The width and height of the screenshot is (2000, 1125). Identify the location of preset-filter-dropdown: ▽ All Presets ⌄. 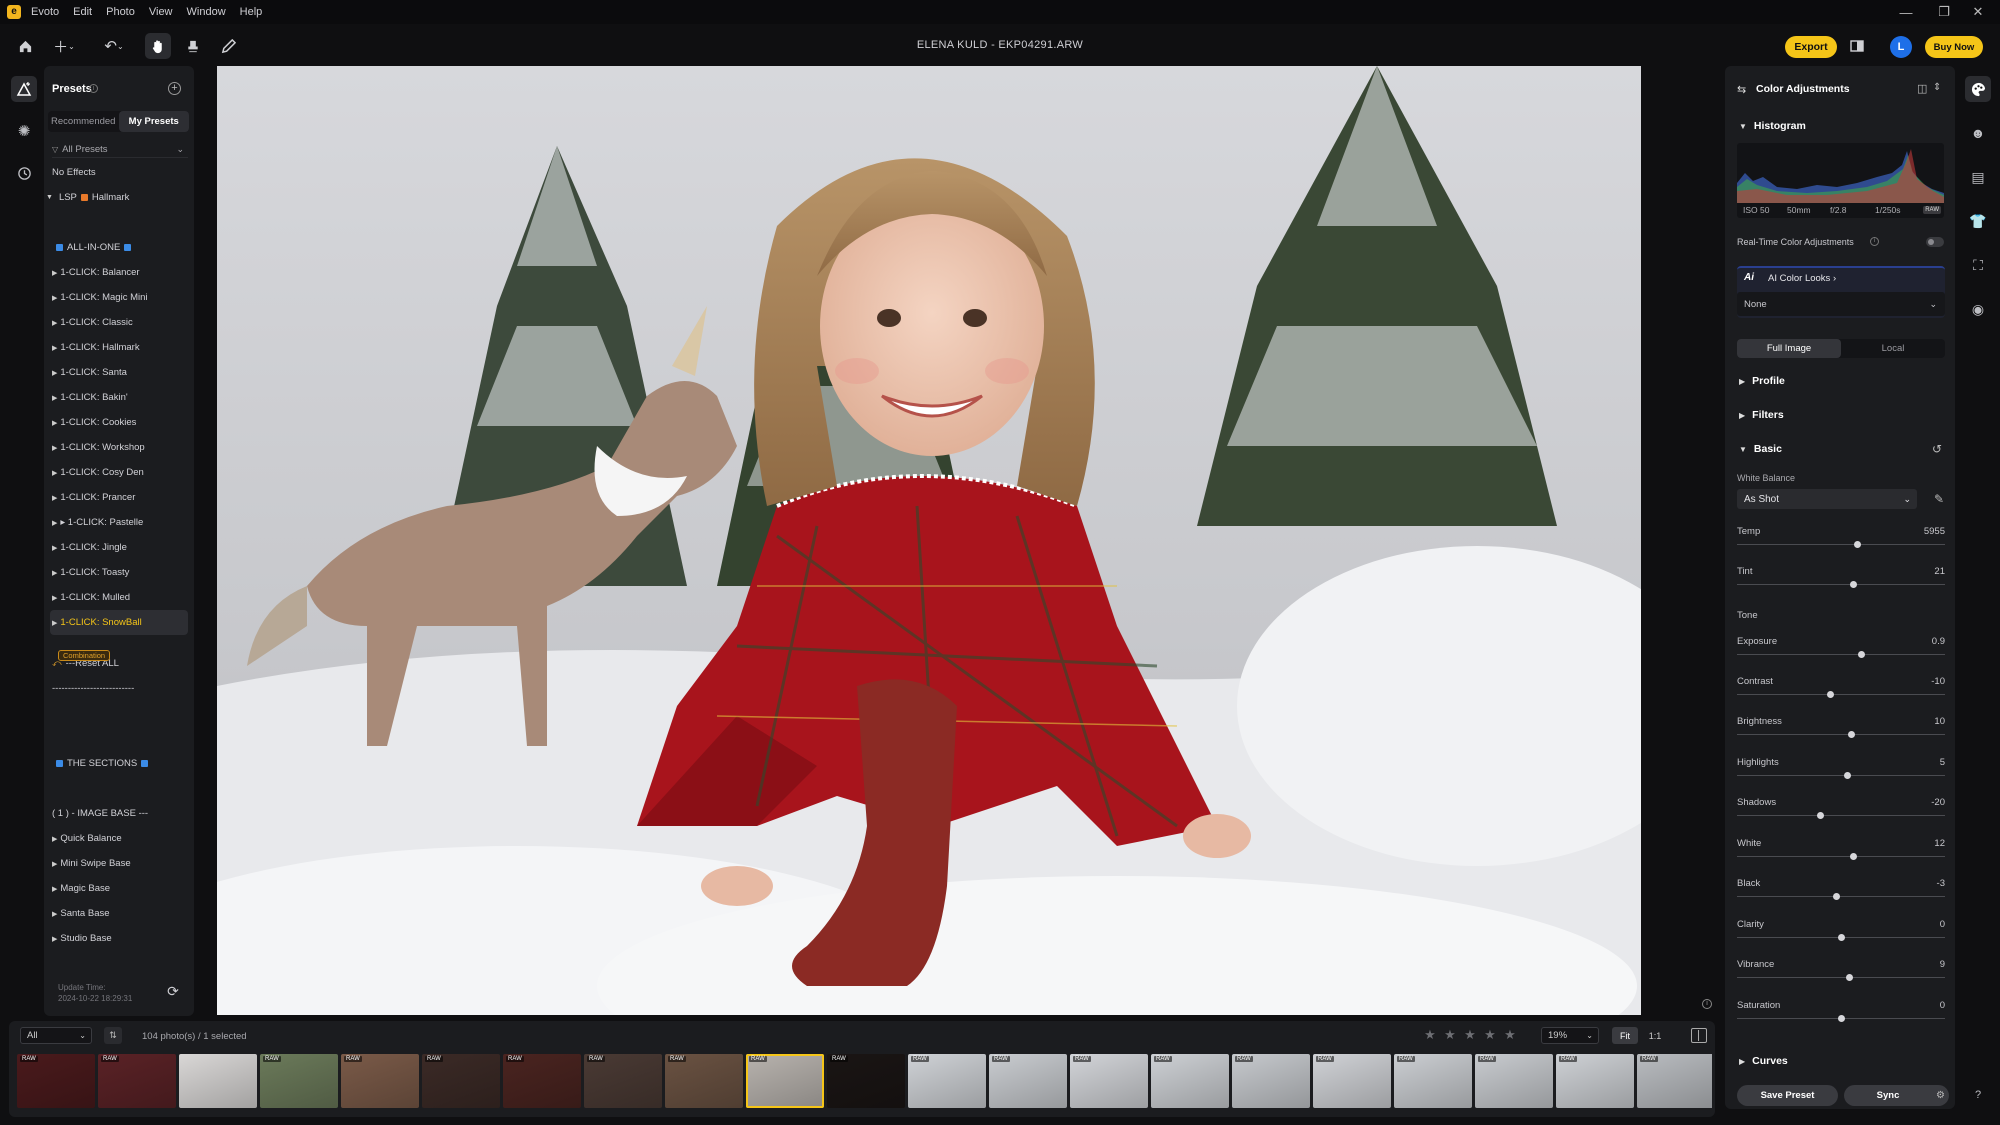
(120, 149).